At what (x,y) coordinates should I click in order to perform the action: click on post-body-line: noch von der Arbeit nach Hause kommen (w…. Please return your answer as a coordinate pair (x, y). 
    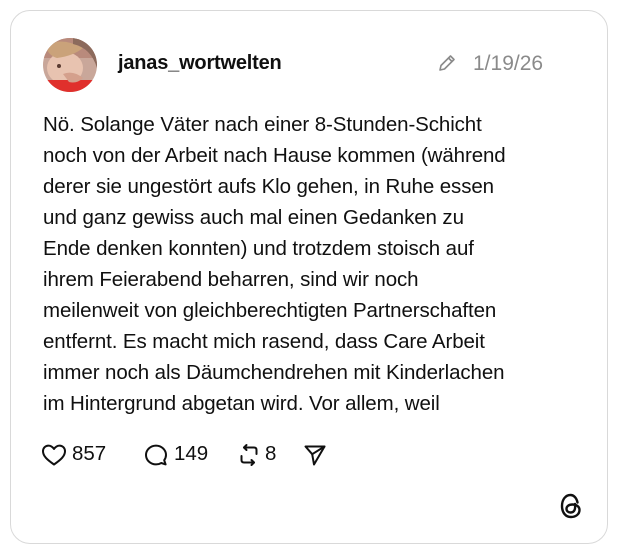
    Looking at the image, I should click on (274, 155).